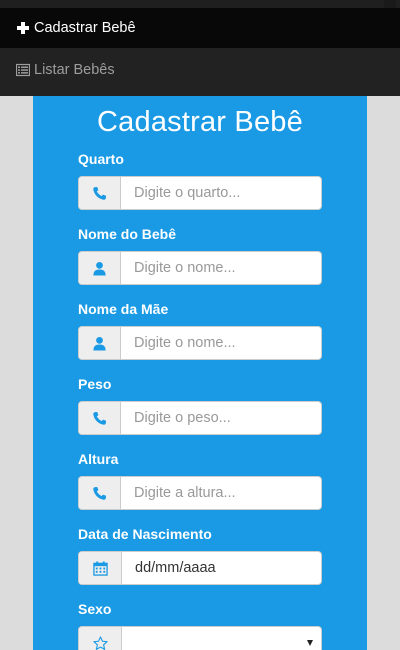 This screenshot has width=400, height=650. What do you see at coordinates (74, 70) in the screenshot?
I see `nav-item-label: Listar Bebês` at bounding box center [74, 70].